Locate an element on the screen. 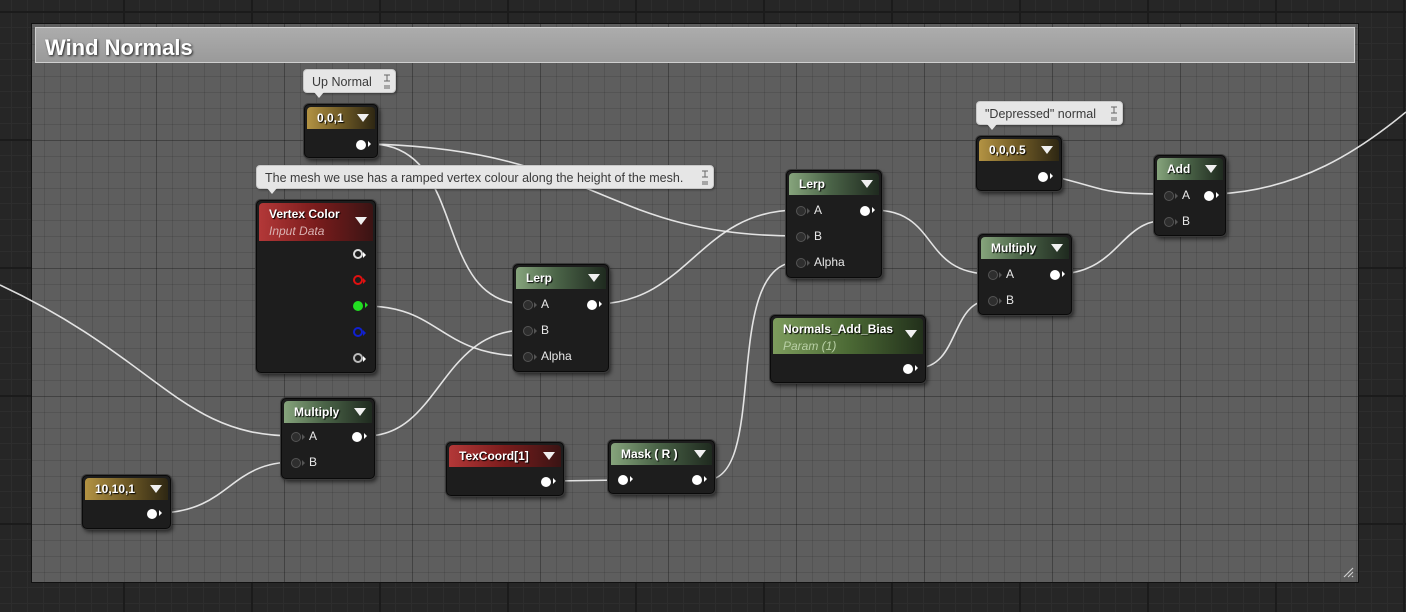  node-title: TexCoord[1] is located at coordinates (494, 456).